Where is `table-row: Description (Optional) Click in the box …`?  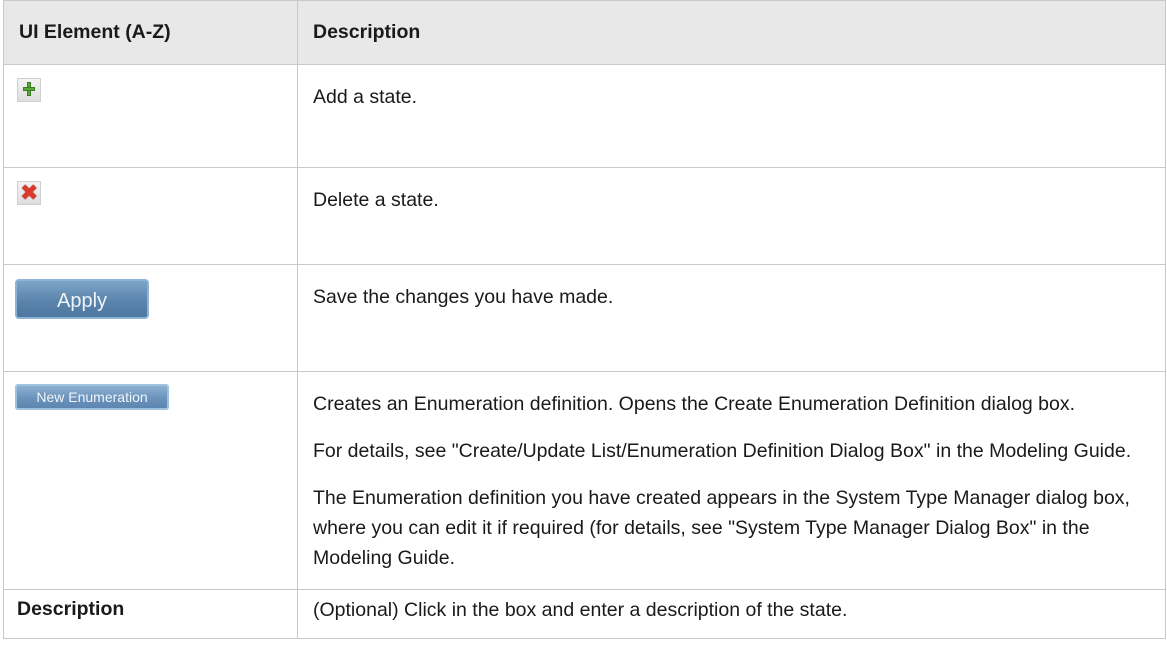
table-row: Description (Optional) Click in the box … is located at coordinates (584, 614).